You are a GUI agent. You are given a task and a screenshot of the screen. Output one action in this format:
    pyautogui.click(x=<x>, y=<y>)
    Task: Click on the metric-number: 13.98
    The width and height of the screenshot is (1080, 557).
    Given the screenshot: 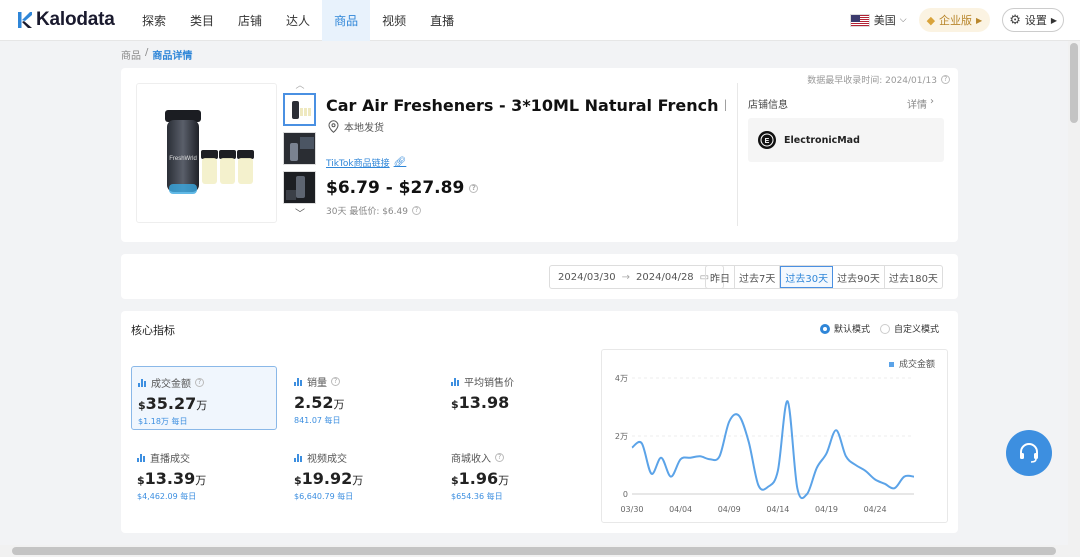 What is the action you would take?
    pyautogui.click(x=484, y=402)
    